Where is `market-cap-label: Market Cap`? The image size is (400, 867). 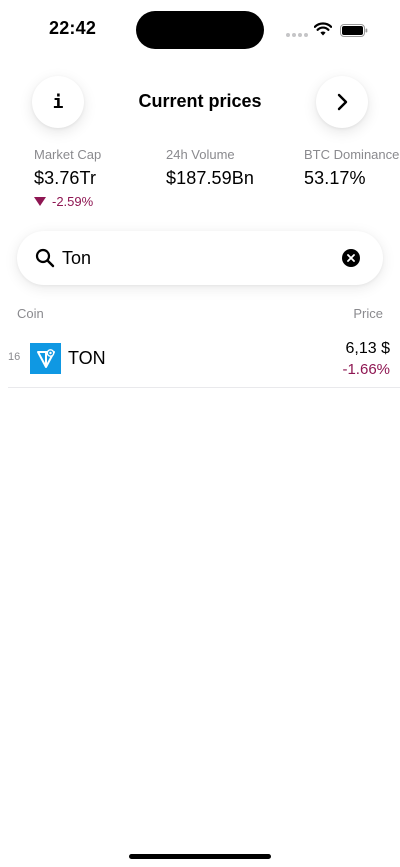 market-cap-label: Market Cap is located at coordinates (68, 154).